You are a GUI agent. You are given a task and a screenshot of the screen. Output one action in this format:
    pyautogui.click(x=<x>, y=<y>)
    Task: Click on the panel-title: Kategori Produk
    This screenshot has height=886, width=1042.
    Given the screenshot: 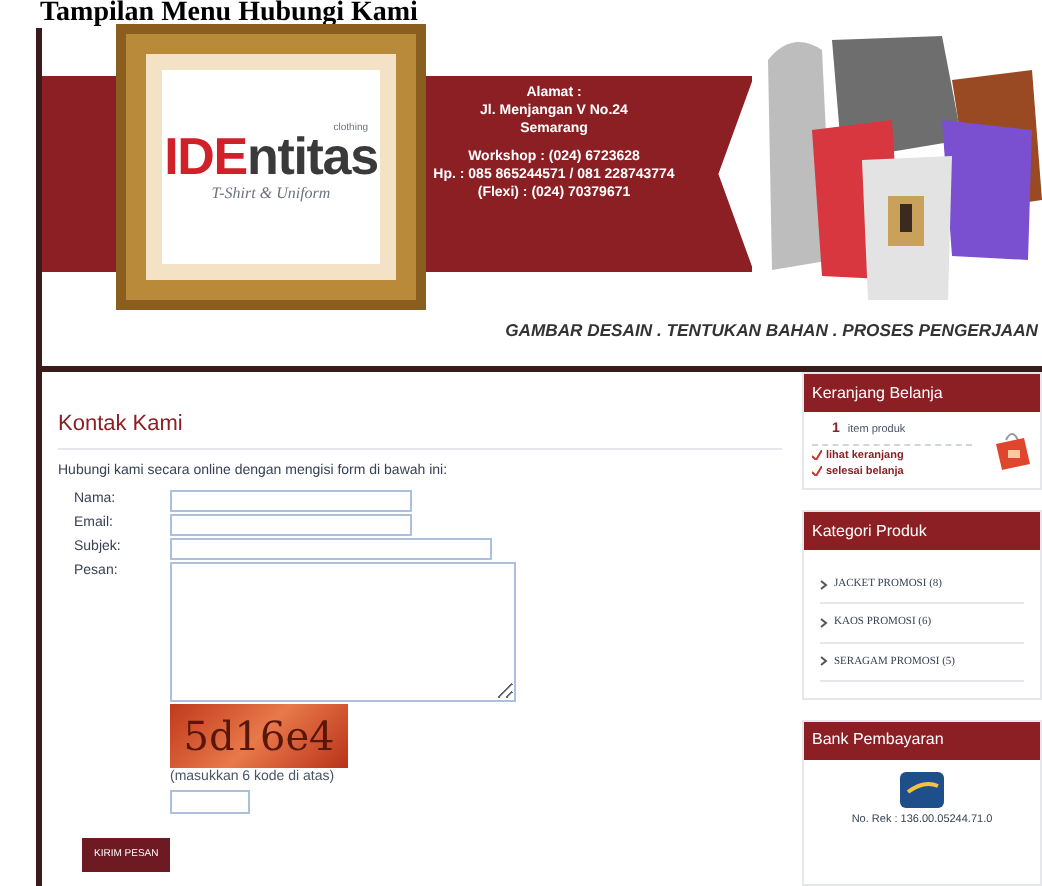 What is the action you would take?
    pyautogui.click(x=922, y=531)
    